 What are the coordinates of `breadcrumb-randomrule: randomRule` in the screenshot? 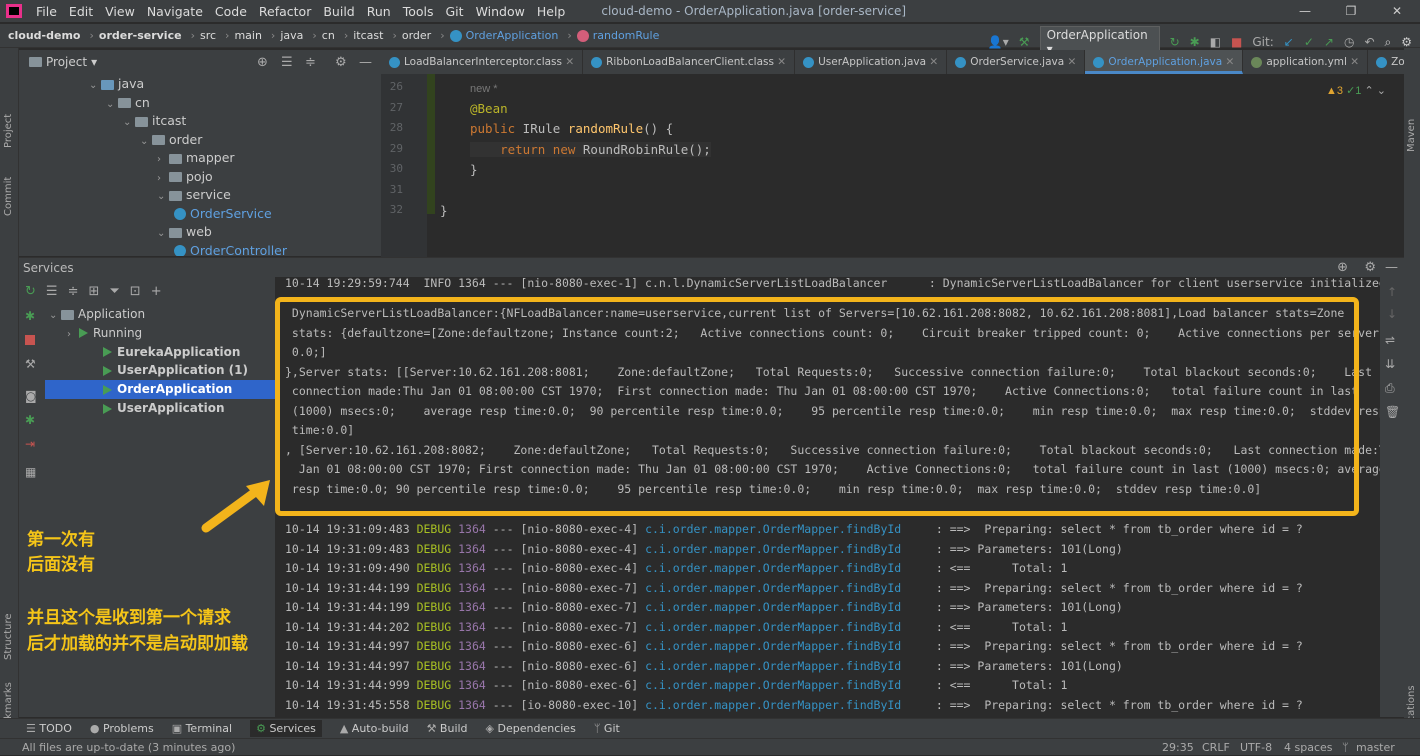 It's located at (626, 35).